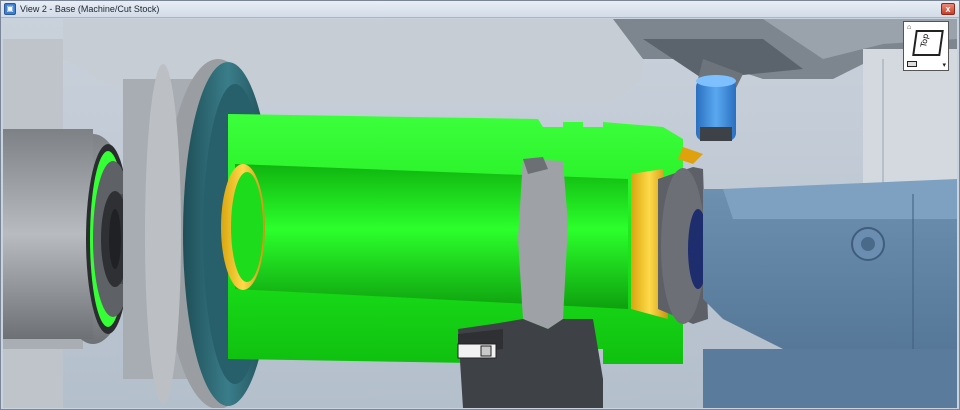  What do you see at coordinates (948, 9) in the screenshot?
I see `close-button: x` at bounding box center [948, 9].